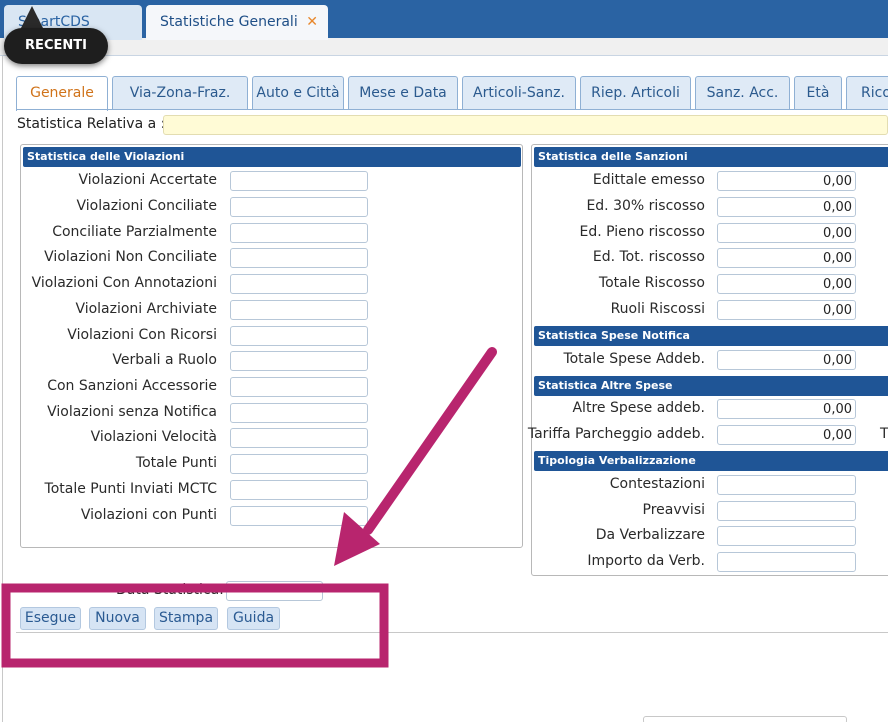  What do you see at coordinates (170, 590) in the screenshot?
I see `data-statistica-label: Data Statistica:` at bounding box center [170, 590].